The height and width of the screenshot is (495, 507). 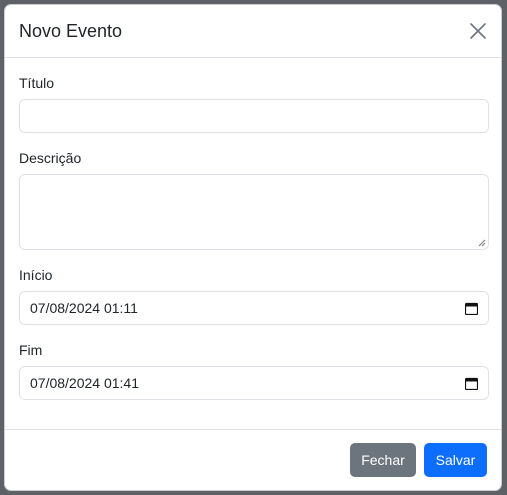 I want to click on descricao-label: Descrição, so click(x=50, y=158).